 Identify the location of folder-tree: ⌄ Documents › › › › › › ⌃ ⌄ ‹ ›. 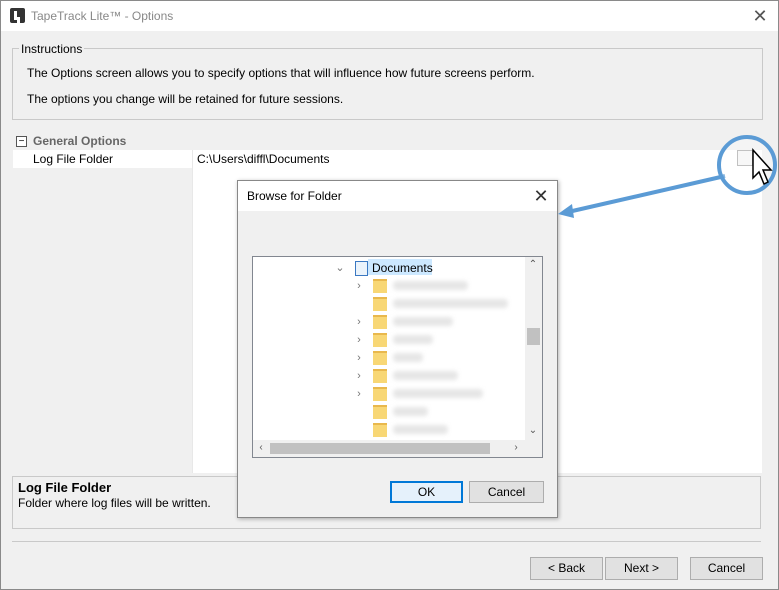
(397, 357).